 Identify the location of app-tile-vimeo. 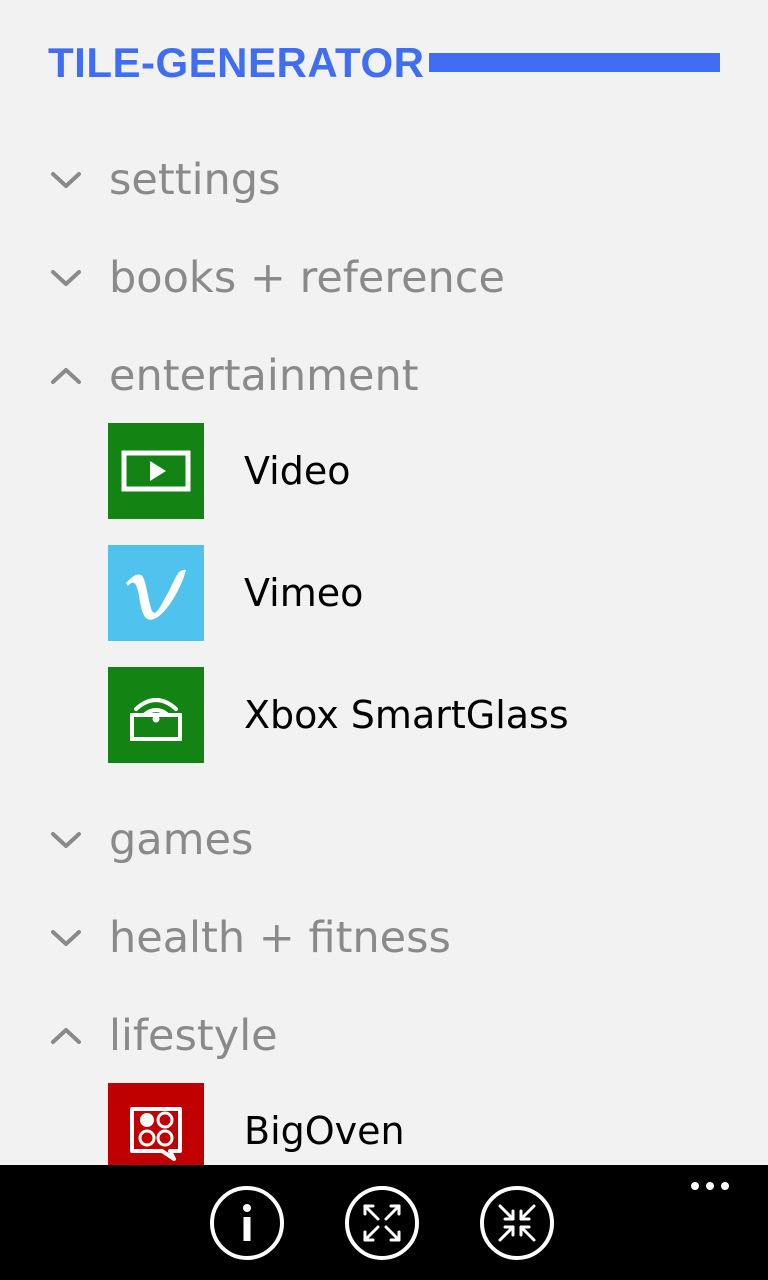
(156, 593).